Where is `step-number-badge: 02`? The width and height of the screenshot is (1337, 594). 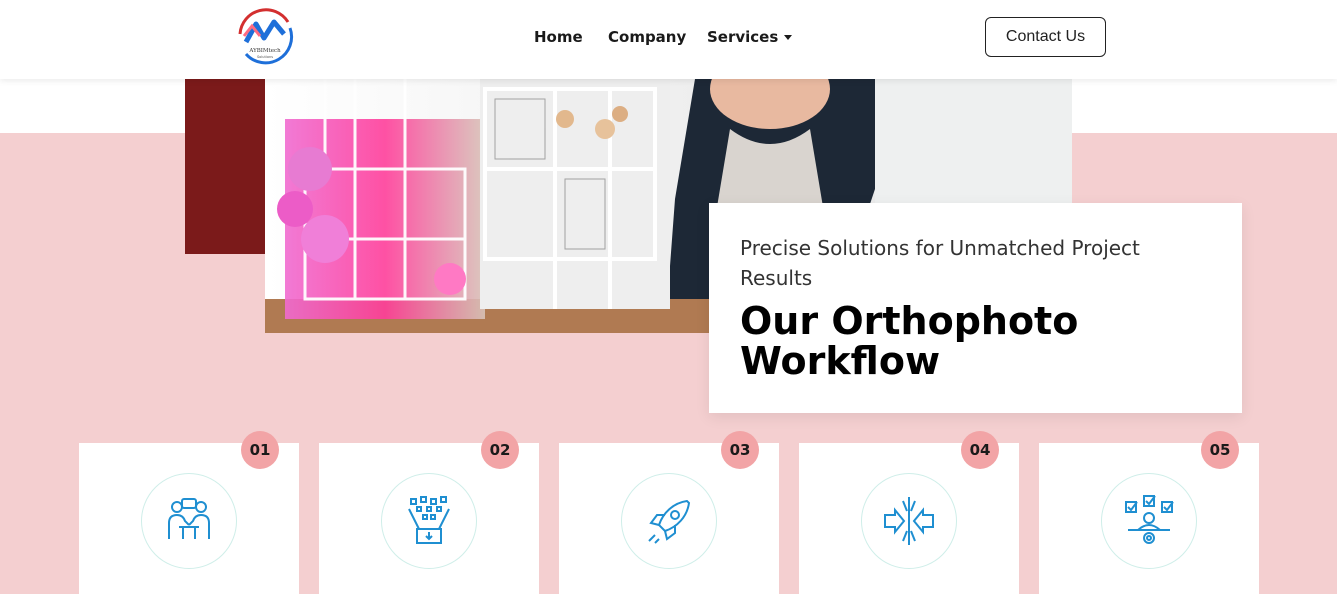
step-number-badge: 02 is located at coordinates (500, 450).